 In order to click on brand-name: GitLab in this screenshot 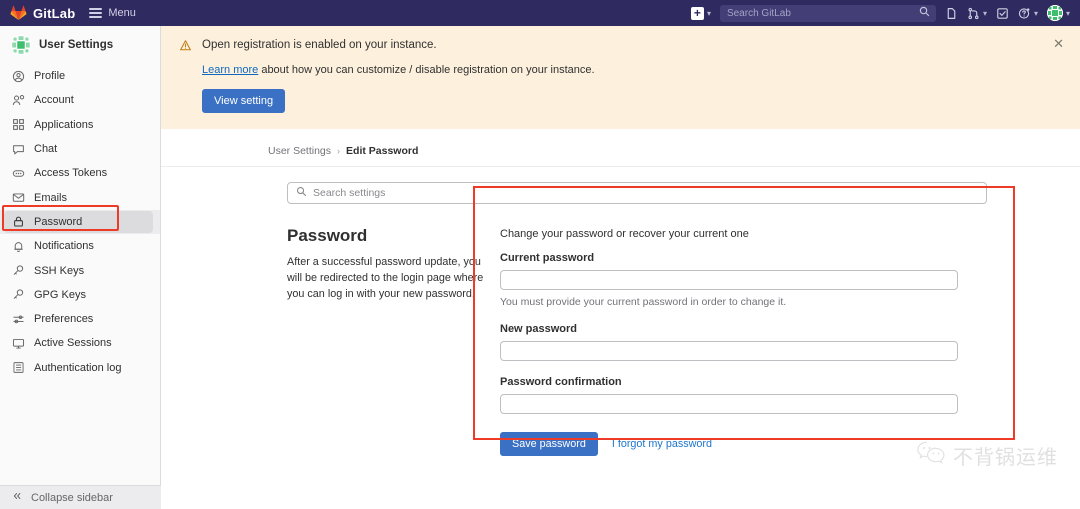, I will do `click(54, 13)`.